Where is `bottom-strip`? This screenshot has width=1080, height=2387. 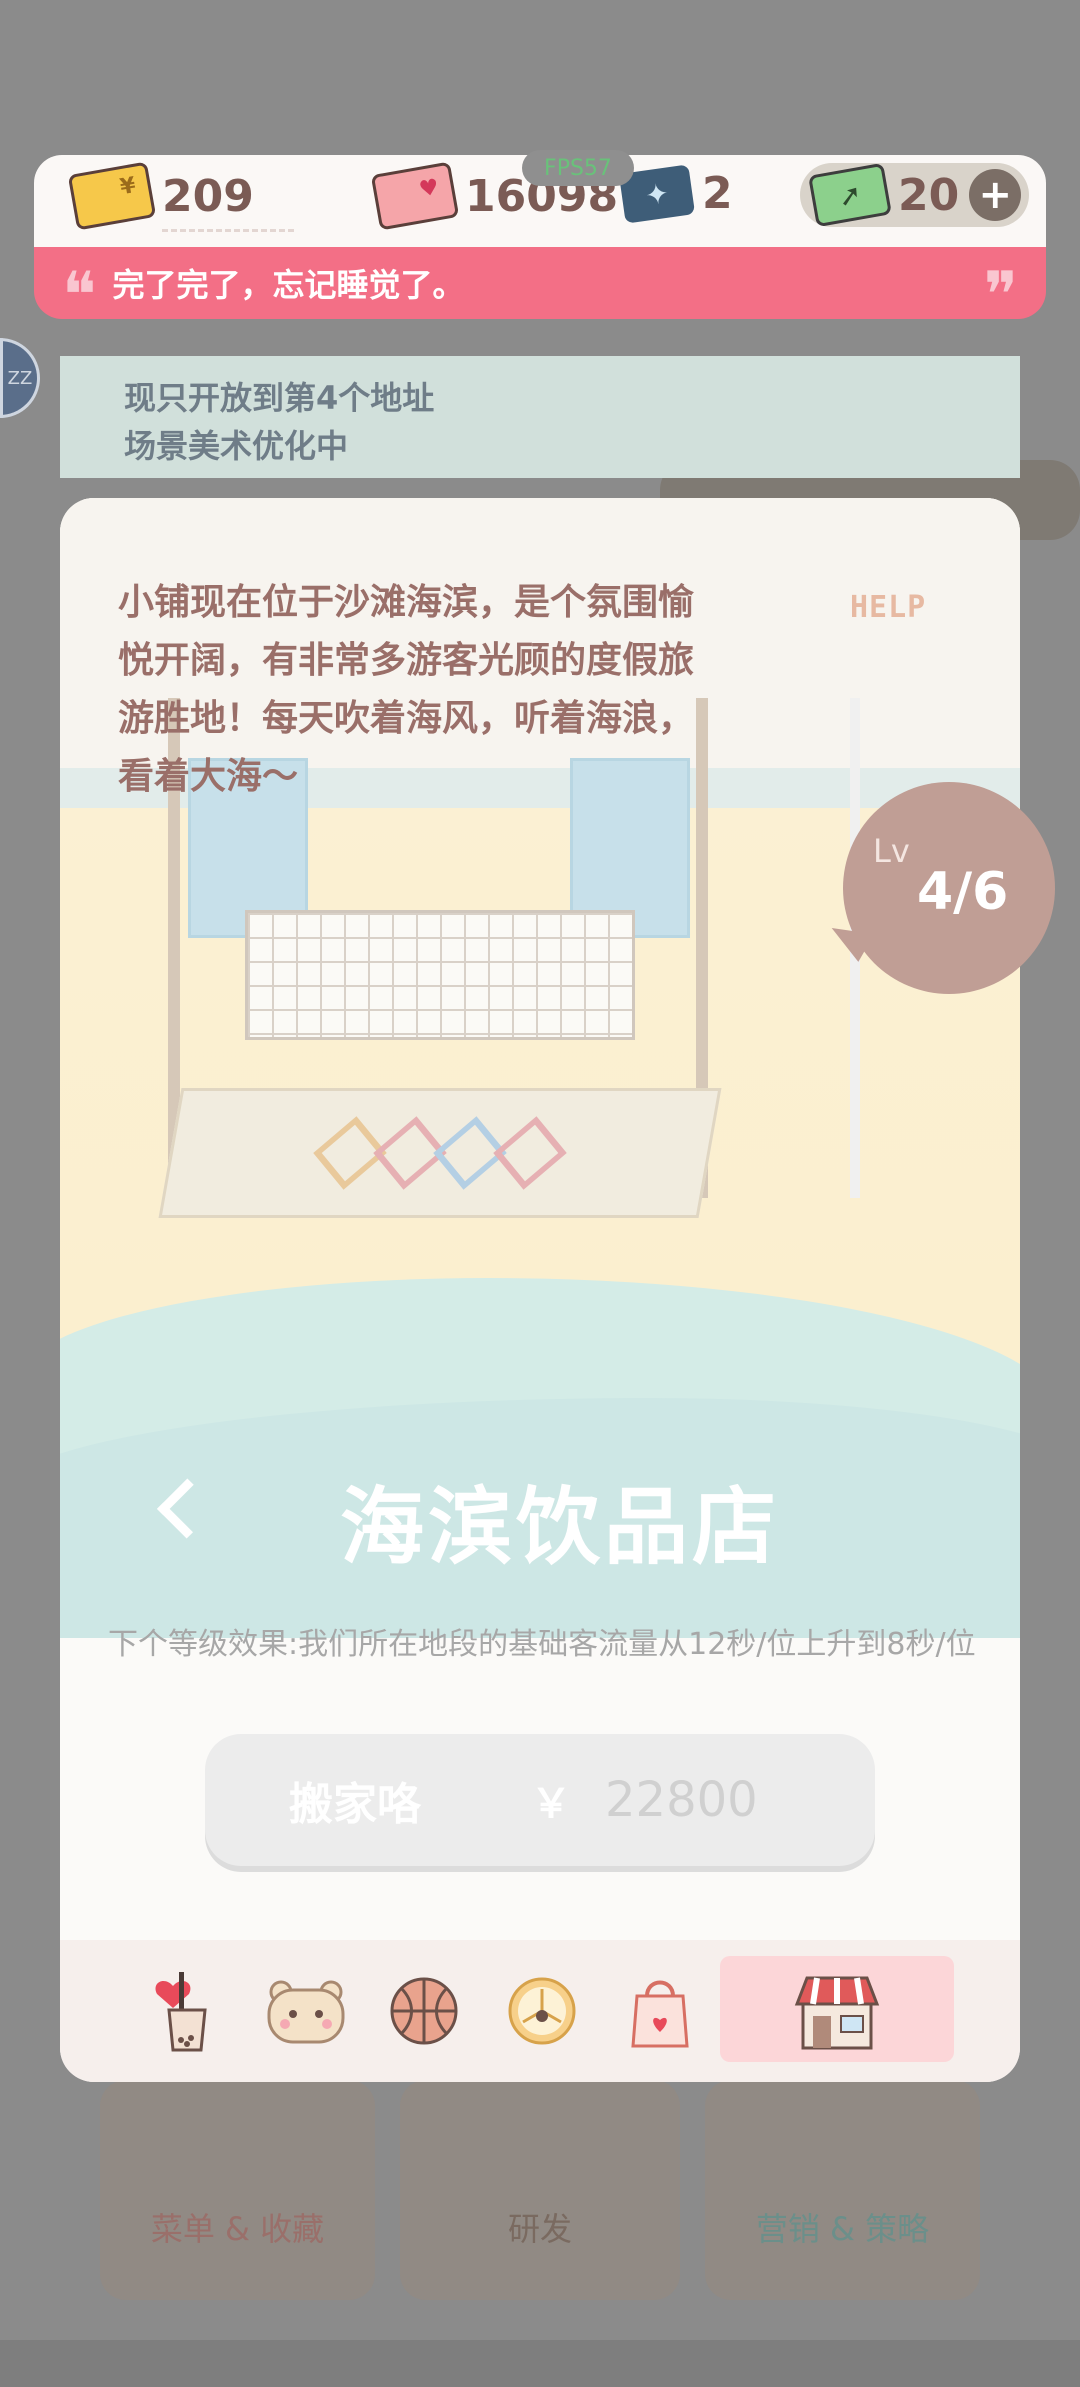
bottom-strip is located at coordinates (540, 2363).